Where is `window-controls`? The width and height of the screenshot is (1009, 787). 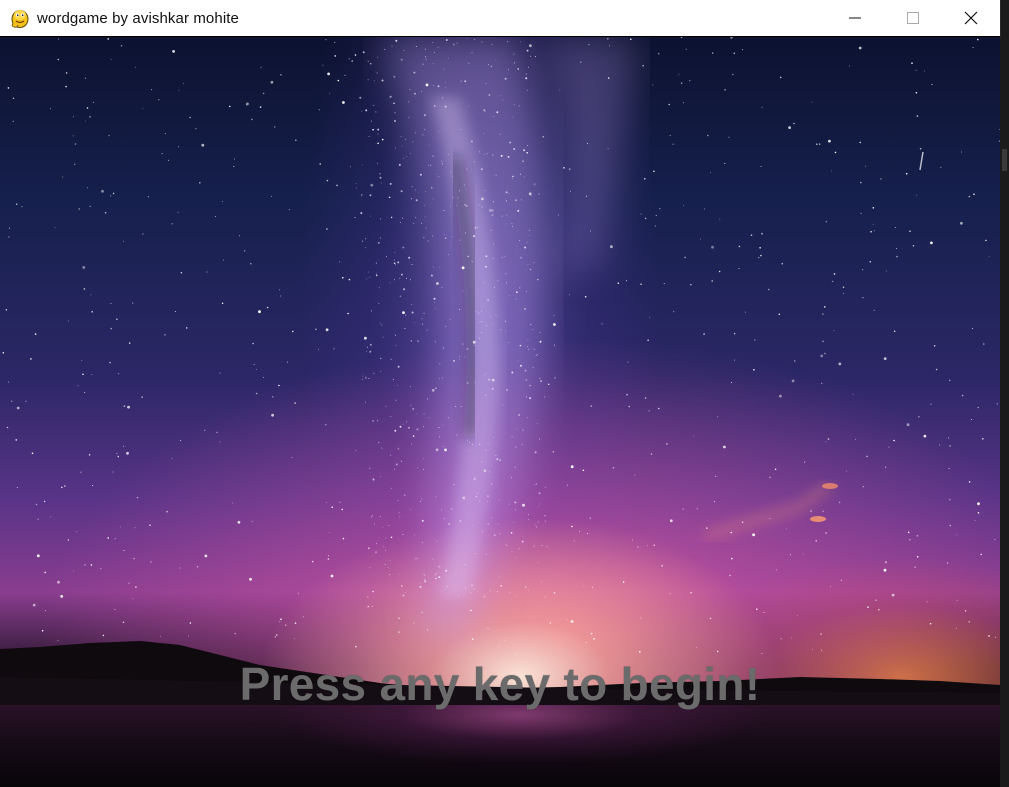
window-controls is located at coordinates (913, 18).